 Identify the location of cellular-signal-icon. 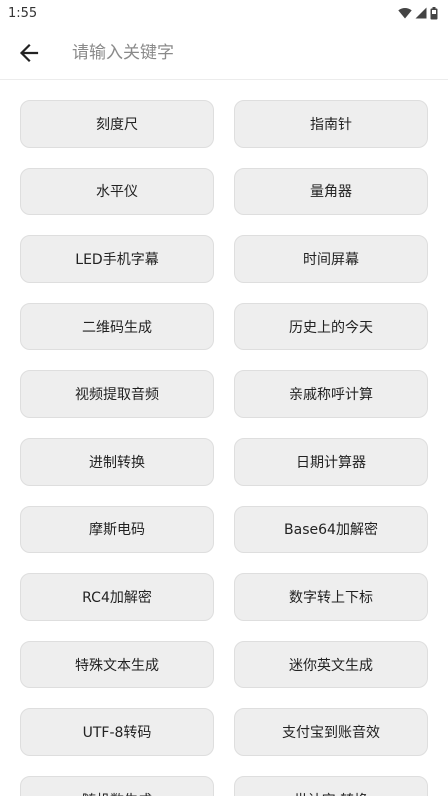
(421, 13).